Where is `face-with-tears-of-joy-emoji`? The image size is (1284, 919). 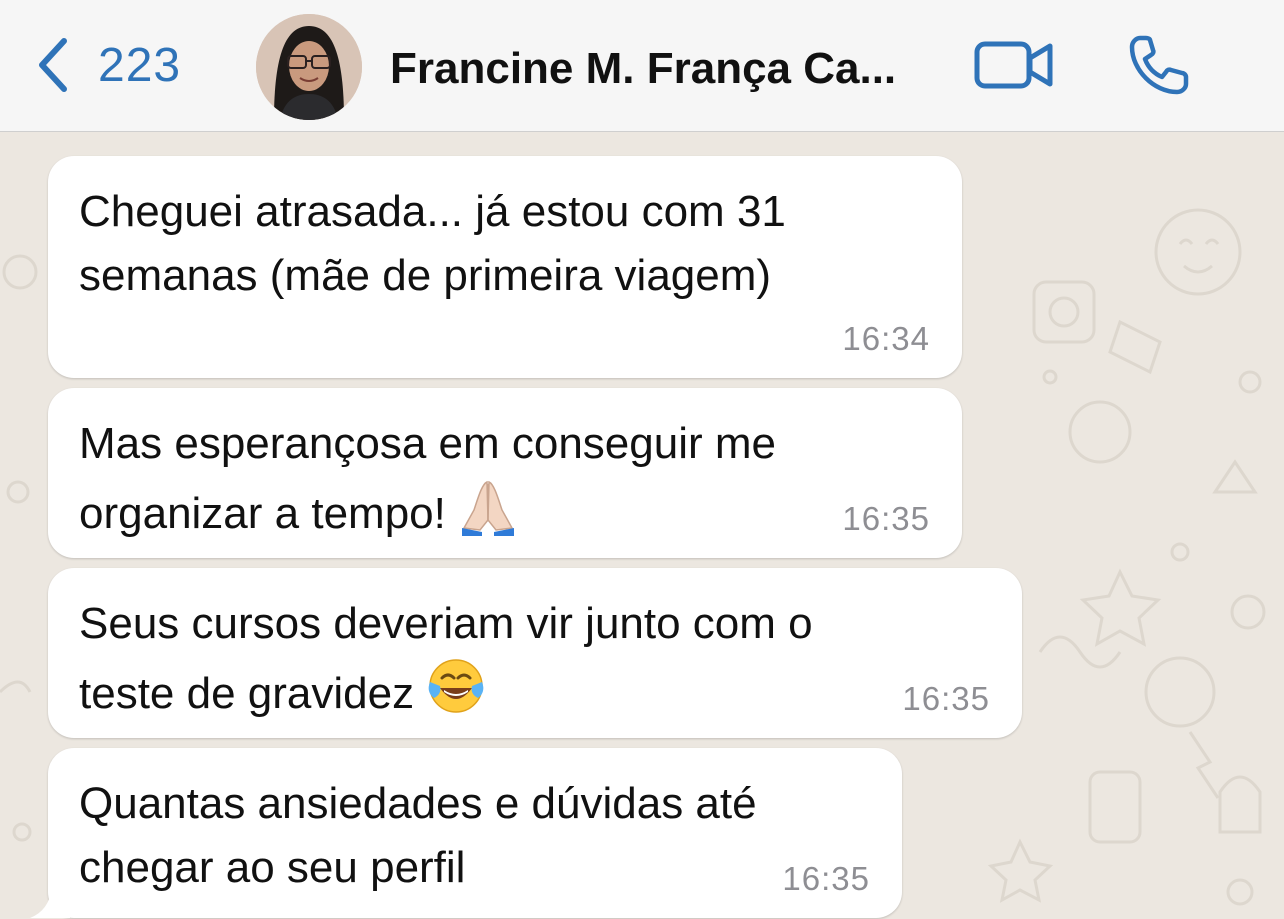
face-with-tears-of-joy-emoji is located at coordinates (456, 686).